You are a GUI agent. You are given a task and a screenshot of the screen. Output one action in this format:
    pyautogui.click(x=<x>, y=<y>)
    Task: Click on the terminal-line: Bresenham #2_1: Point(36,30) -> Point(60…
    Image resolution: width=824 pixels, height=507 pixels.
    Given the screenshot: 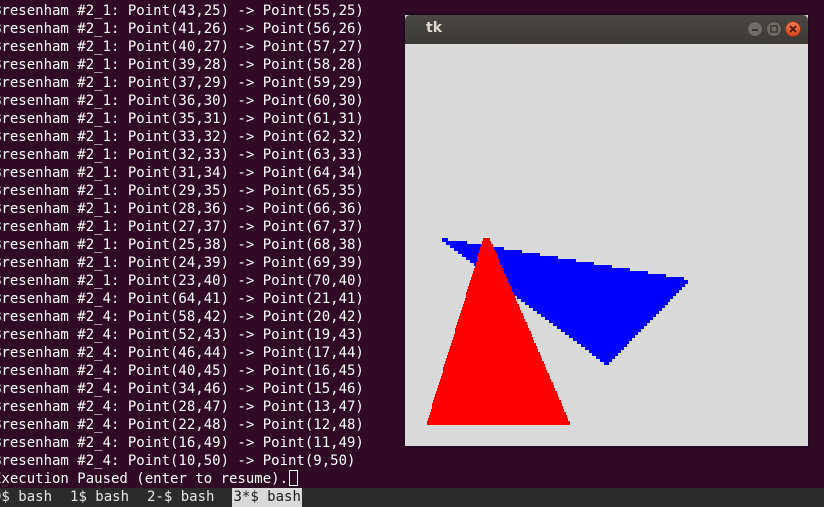 What is the action you would take?
    pyautogui.click(x=182, y=101)
    